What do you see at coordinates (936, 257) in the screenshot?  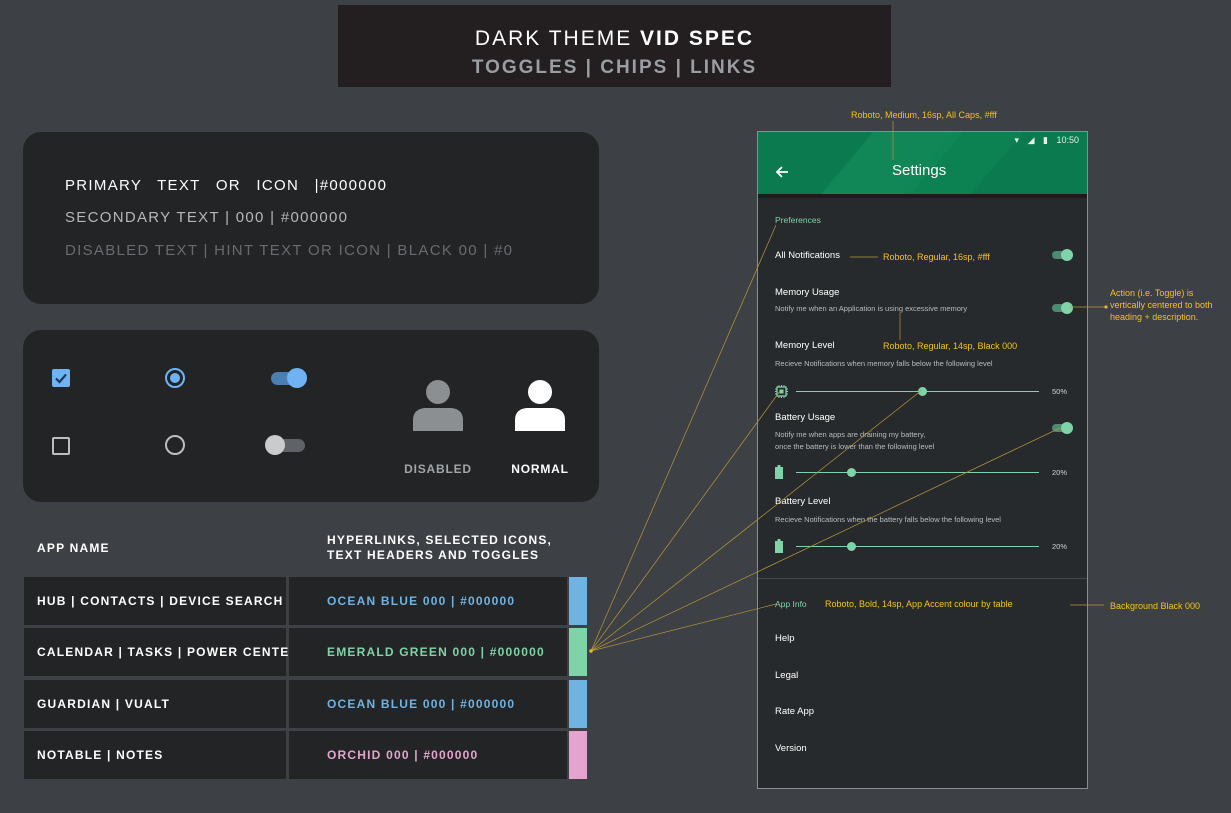 I see `annotation-item-title: Roboto, Regular, 16sp, #fff` at bounding box center [936, 257].